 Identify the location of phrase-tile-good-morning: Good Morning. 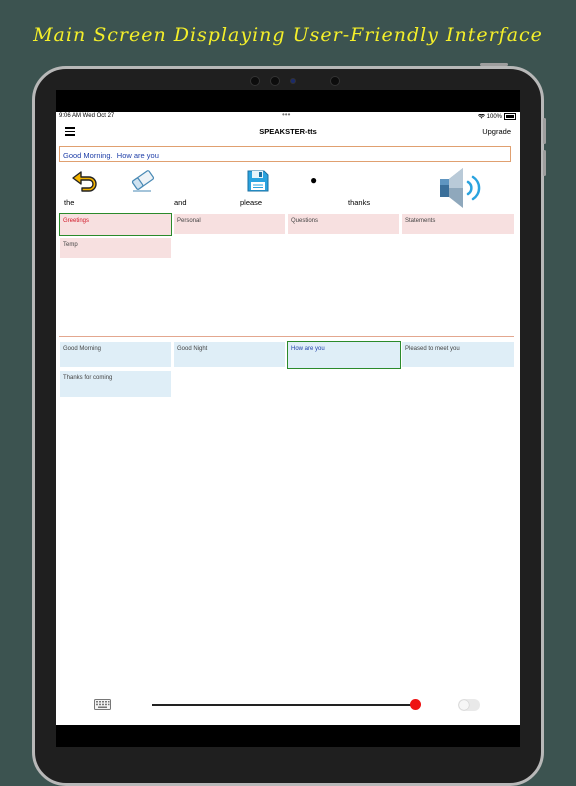
(115, 354).